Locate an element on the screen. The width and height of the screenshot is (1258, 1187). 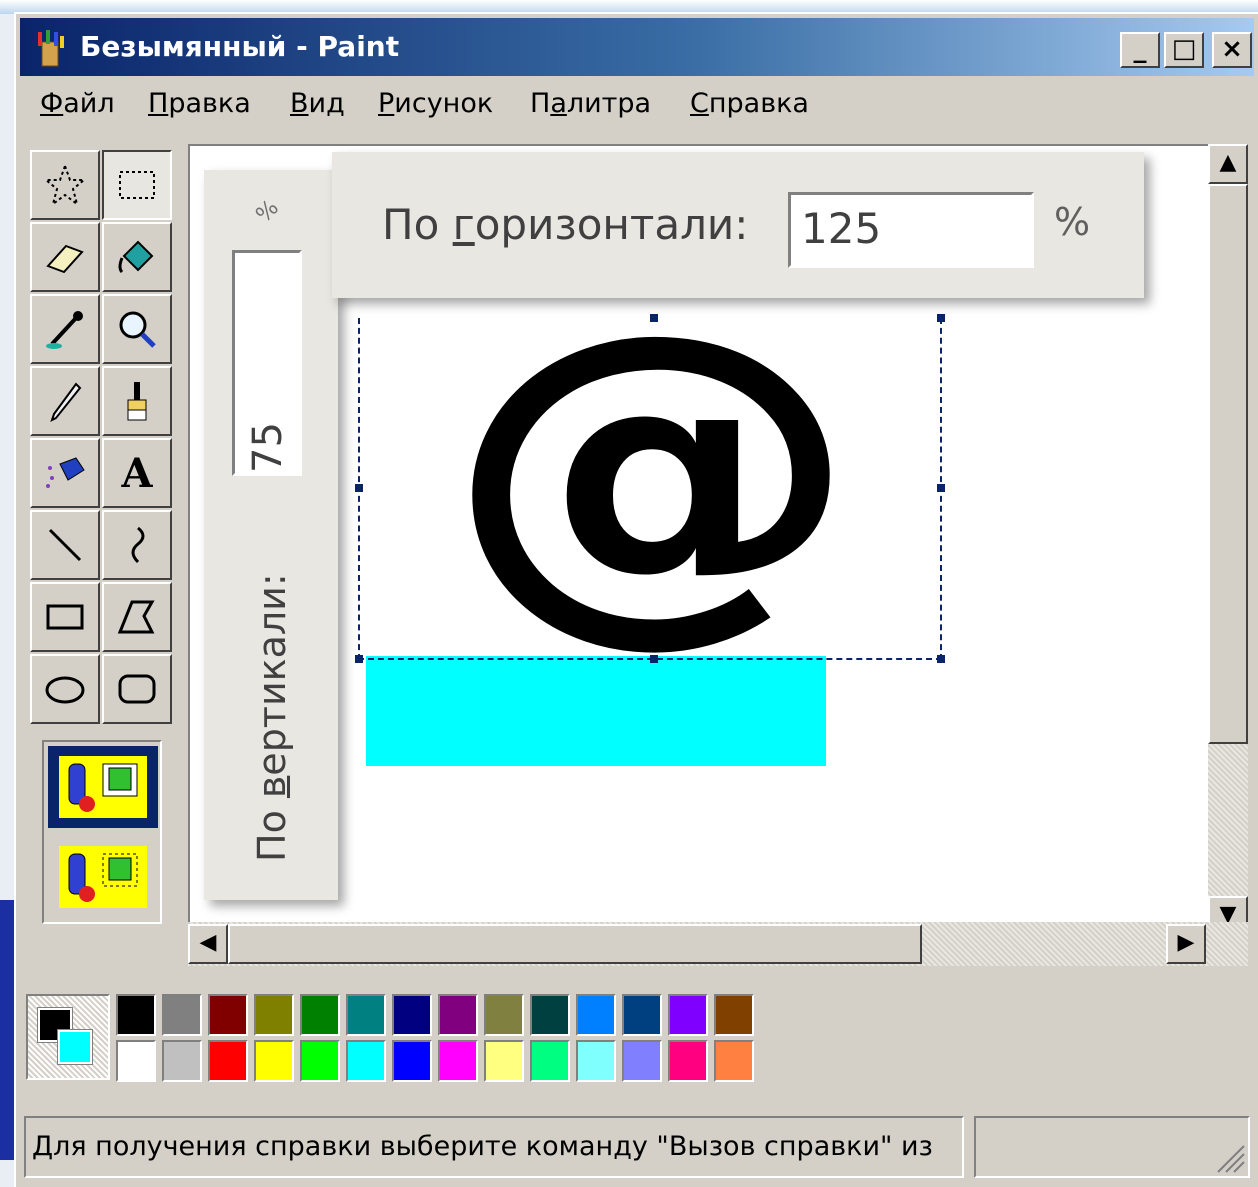
vertical-label-accel: в is located at coordinates (272, 787).